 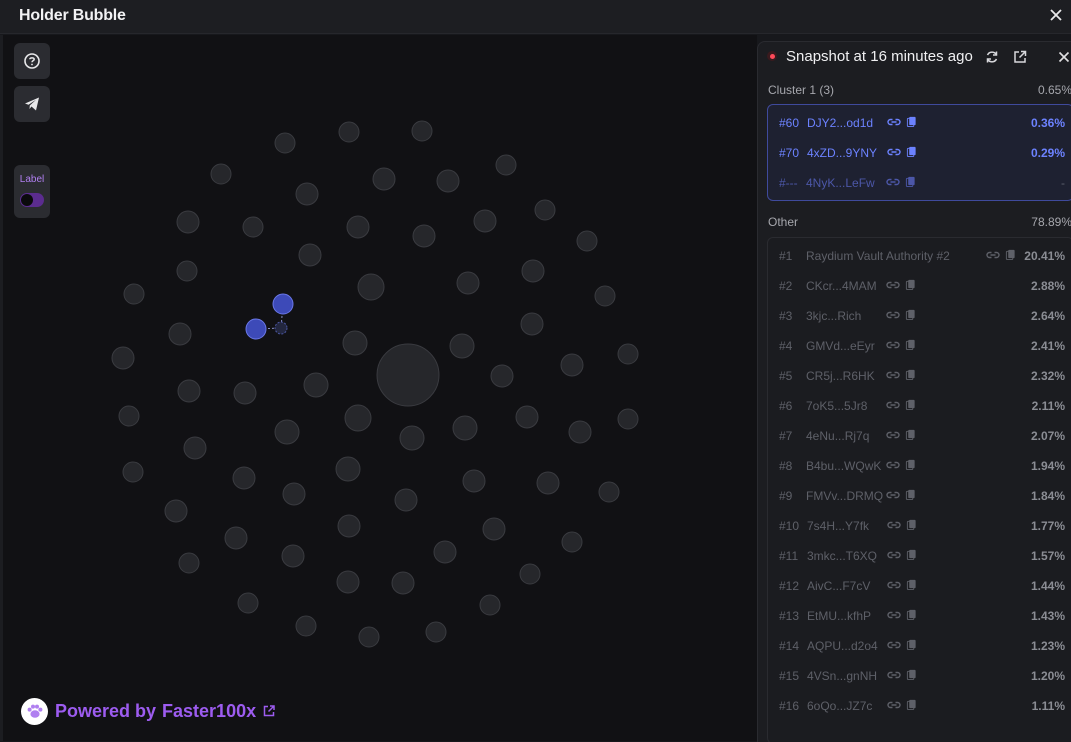 I want to click on holder-row: #8 B4bu...WQwK 1.94%, so click(x=919, y=466).